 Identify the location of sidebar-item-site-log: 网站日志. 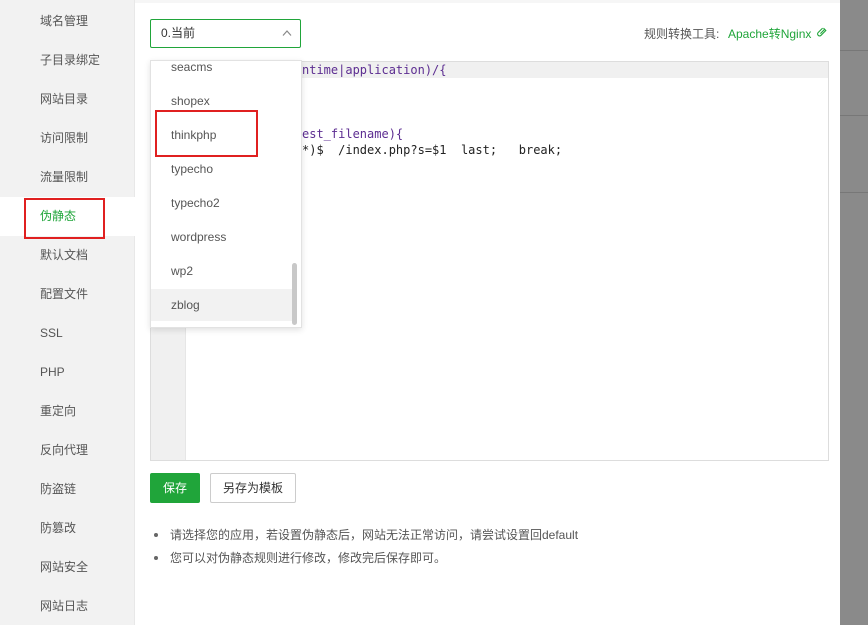
(67, 606).